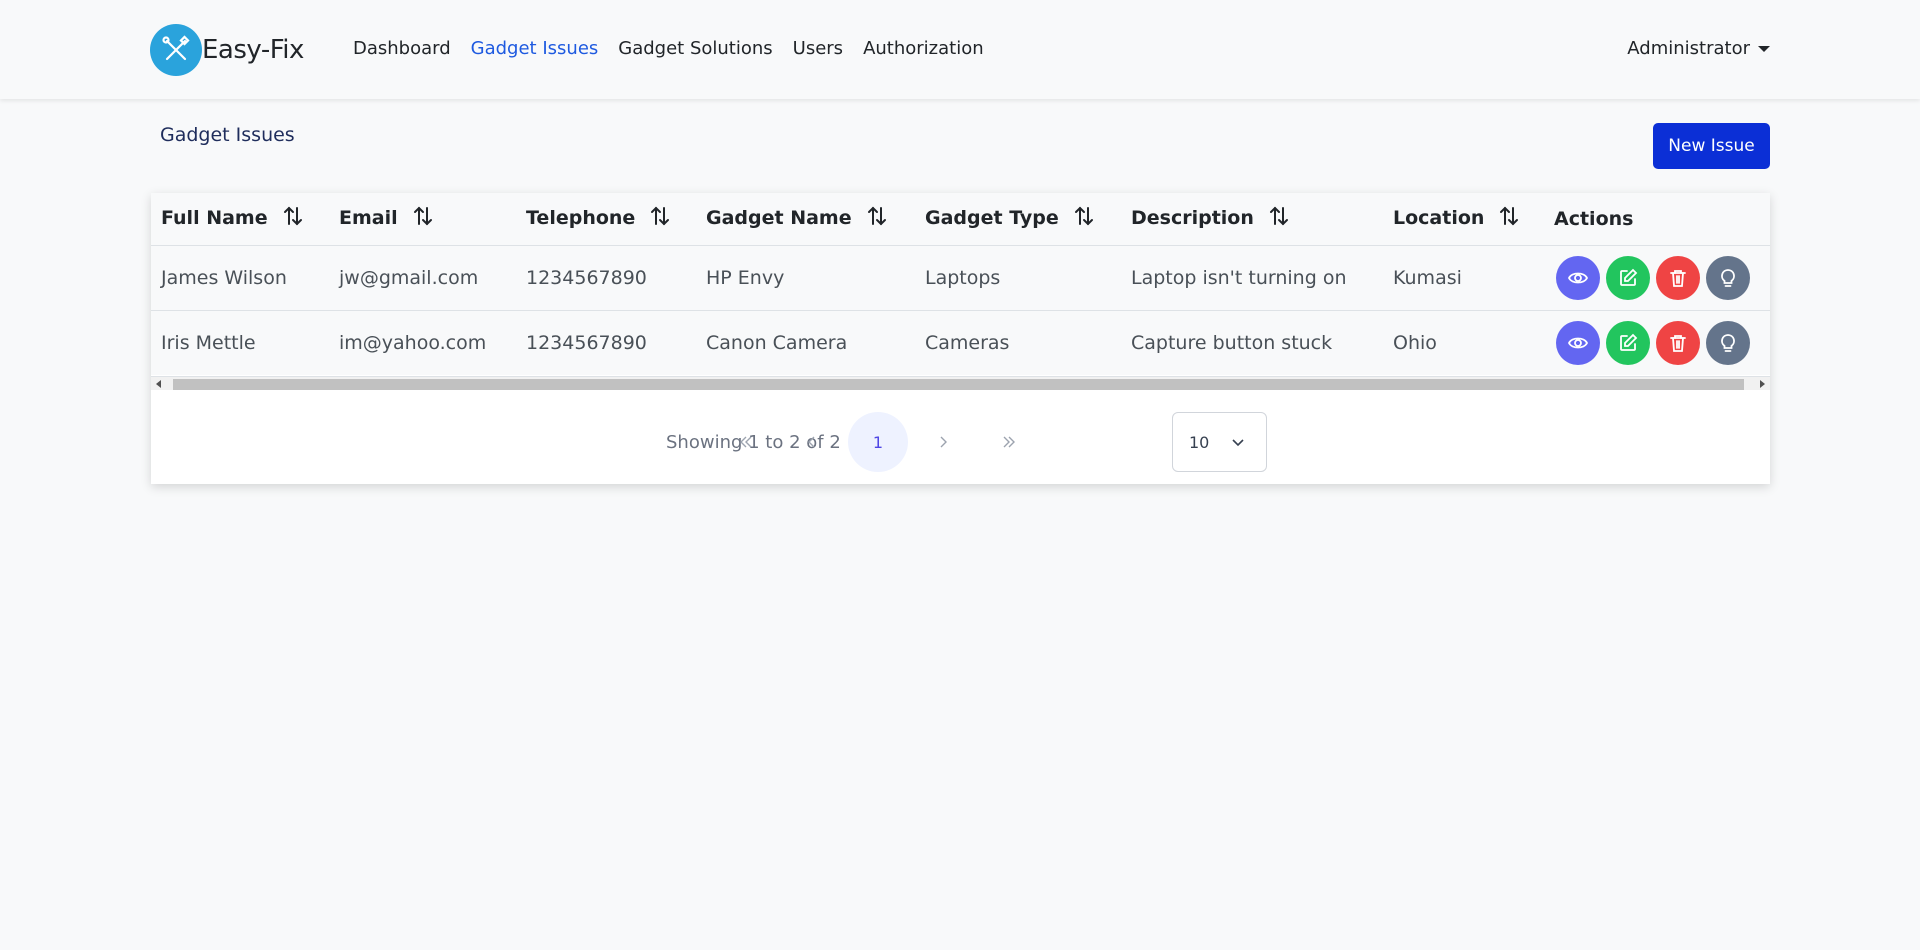 The image size is (1920, 950). What do you see at coordinates (1238, 443) in the screenshot?
I see `chevron-down-icon` at bounding box center [1238, 443].